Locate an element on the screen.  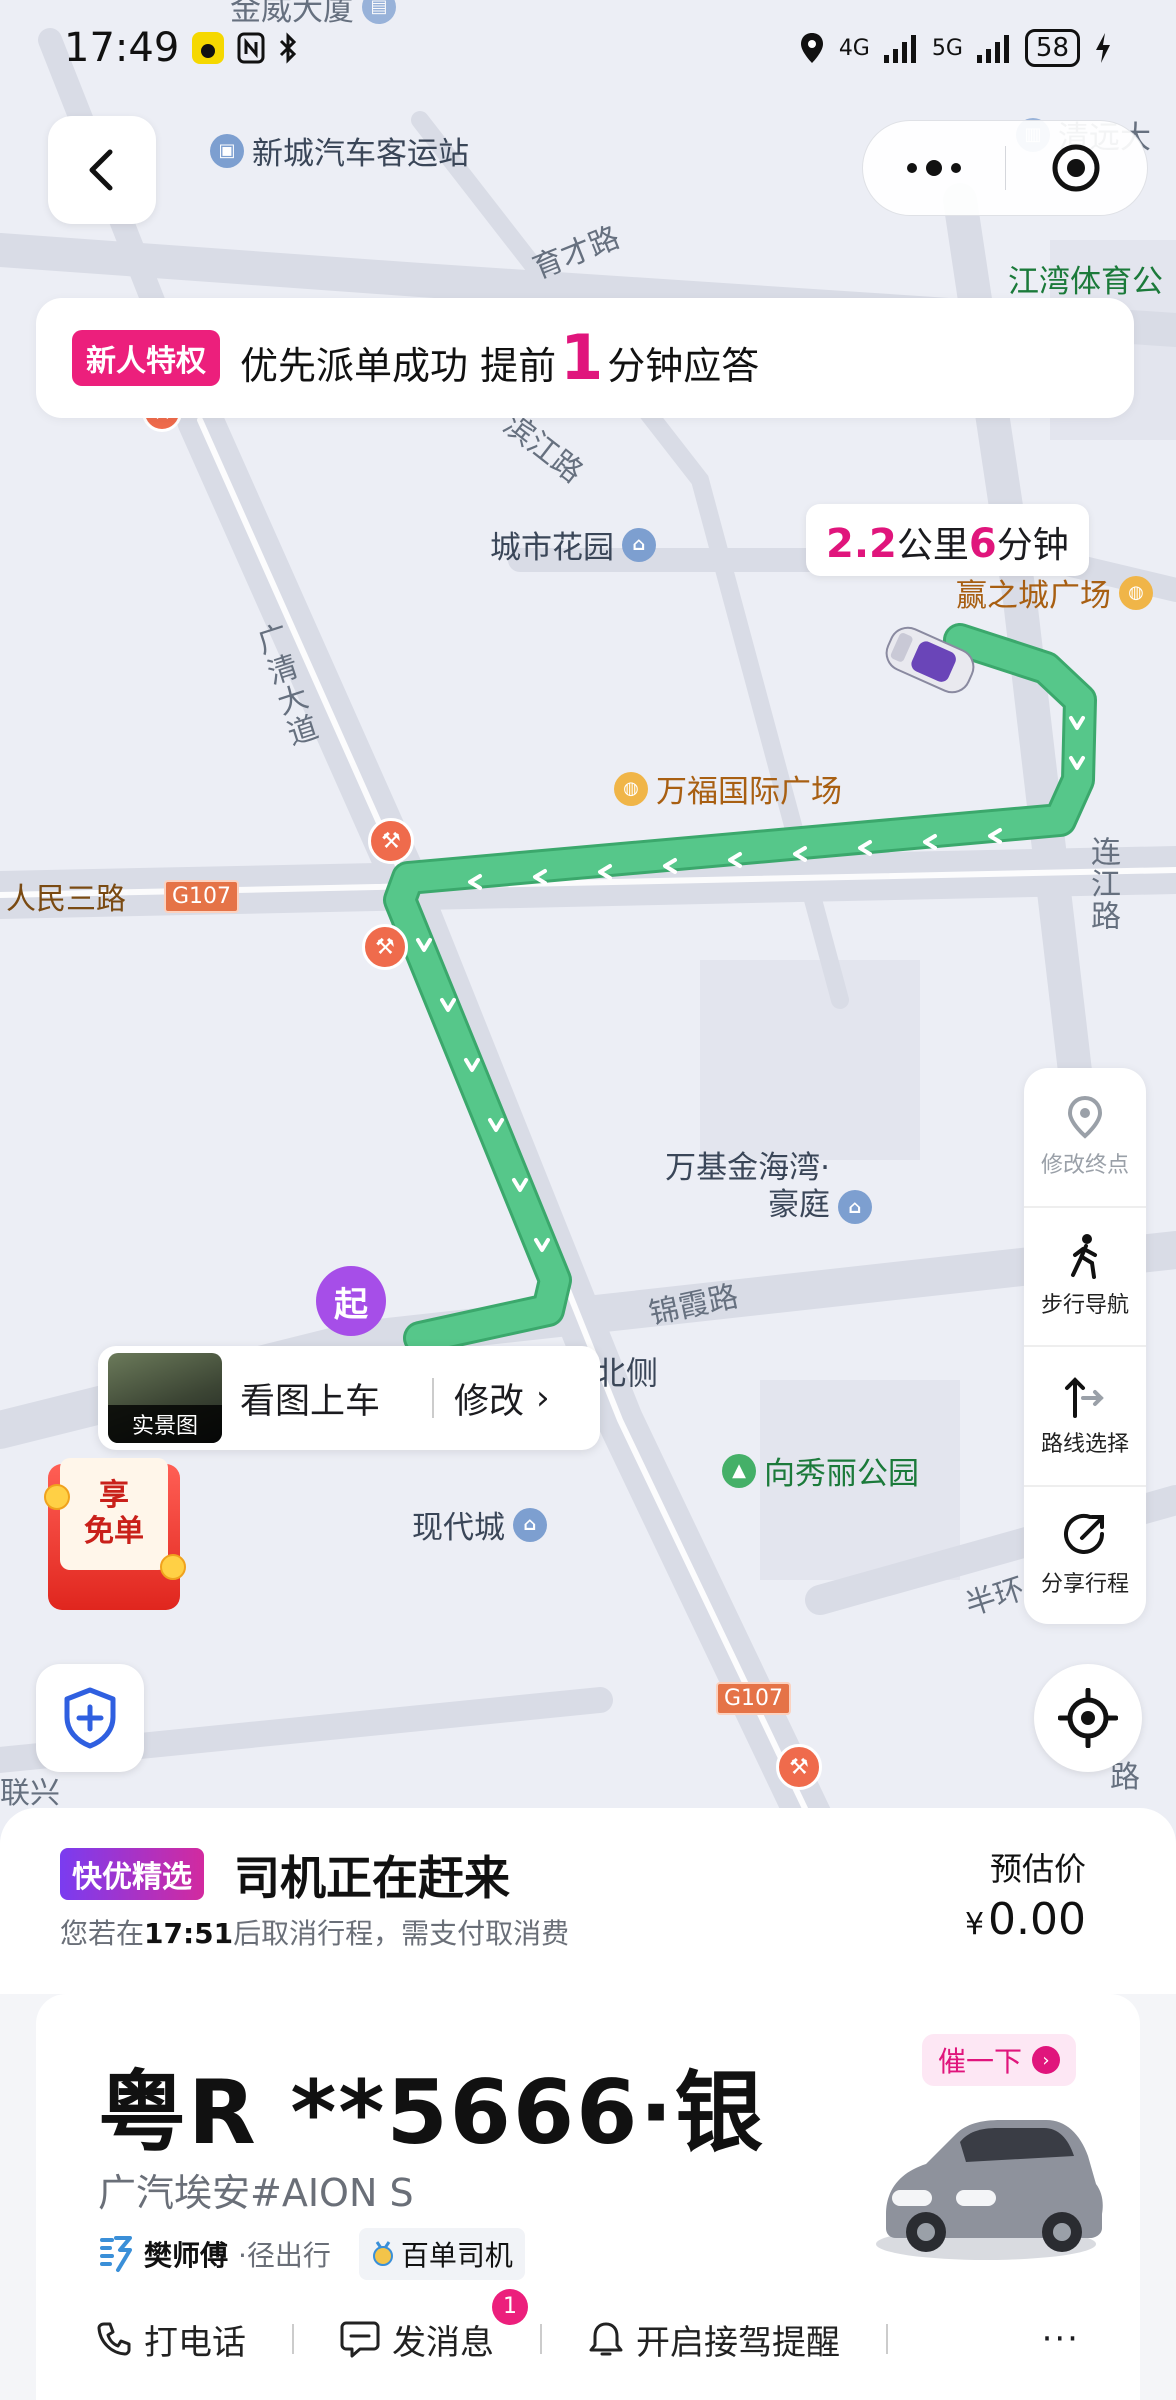
safety-center-button is located at coordinates (90, 1718).